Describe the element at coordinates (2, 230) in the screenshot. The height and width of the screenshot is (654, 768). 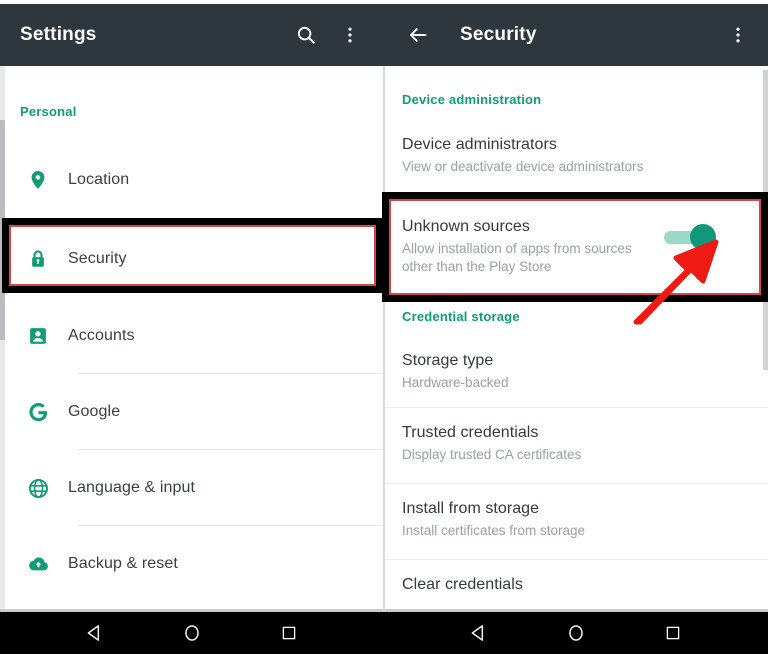
I see `left-scrollbar-thumb` at that location.